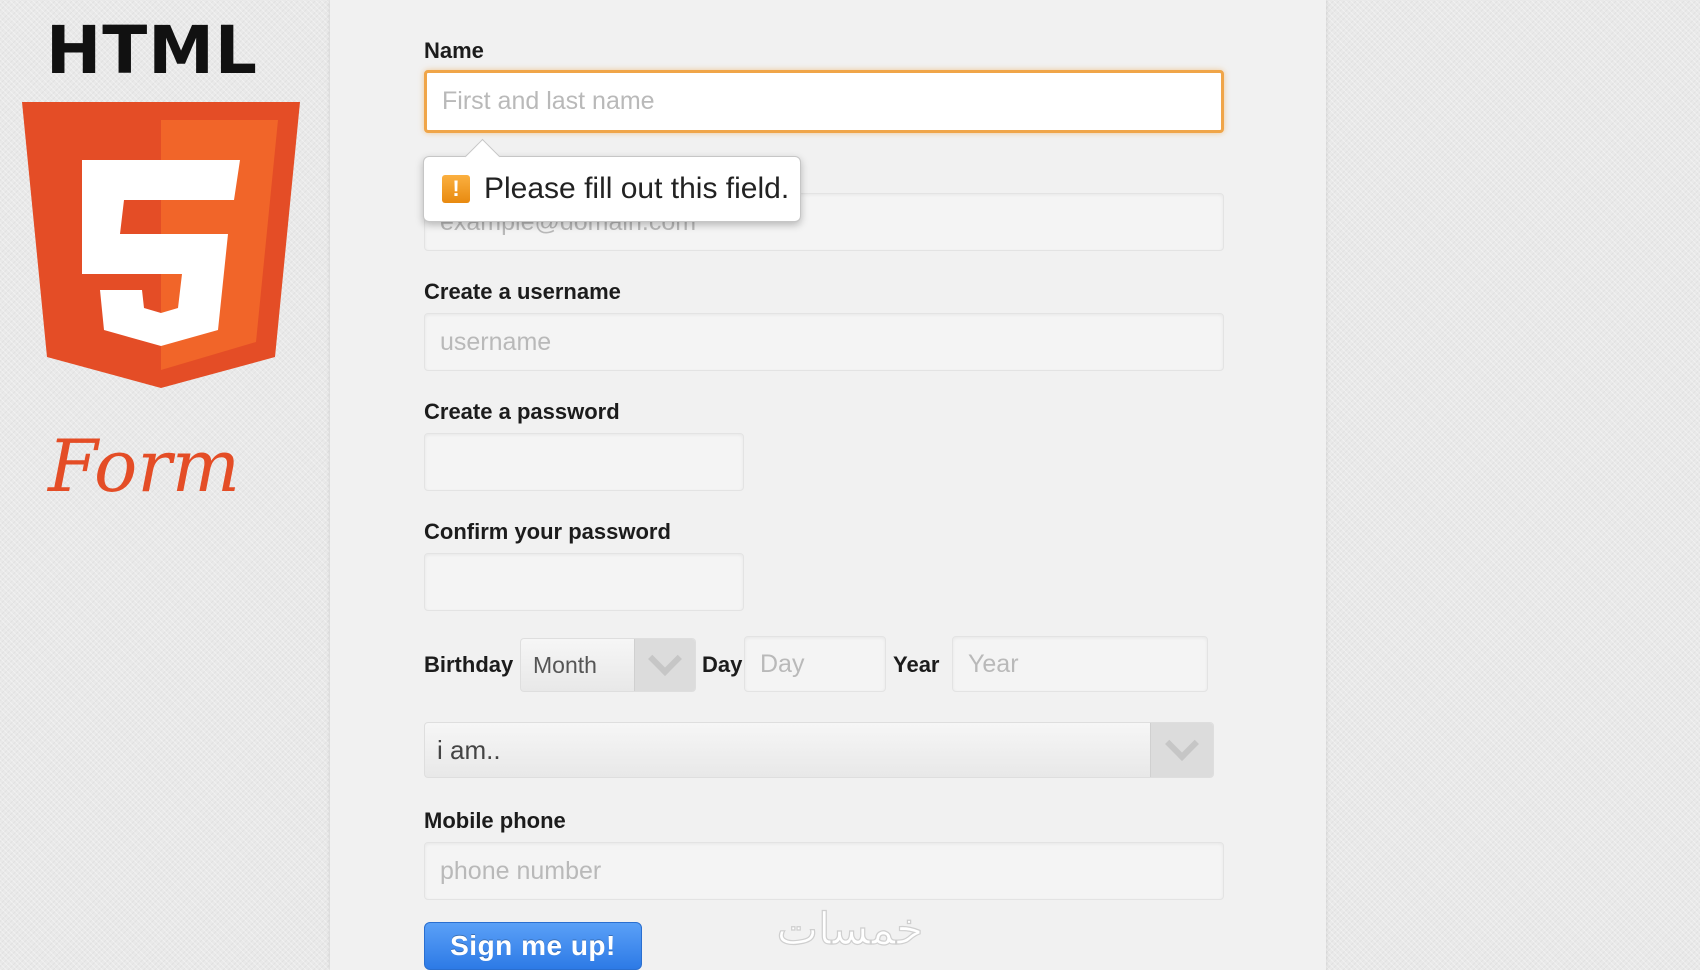 The width and height of the screenshot is (1700, 970). I want to click on name-label: Name, so click(454, 50).